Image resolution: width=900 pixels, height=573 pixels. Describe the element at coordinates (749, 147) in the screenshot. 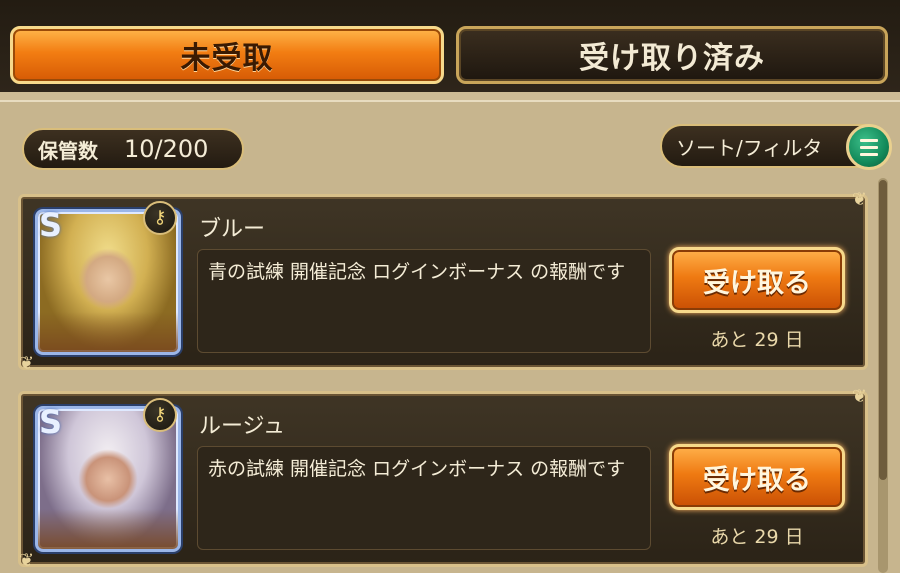

I see `sort-filter-label: ソート/フィルタ` at that location.